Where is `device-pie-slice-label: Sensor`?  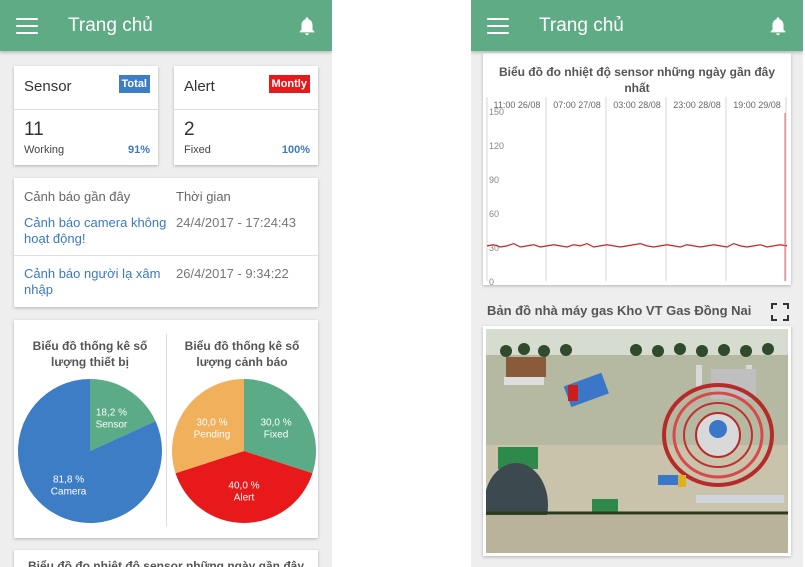
device-pie-slice-label: Sensor is located at coordinates (112, 425).